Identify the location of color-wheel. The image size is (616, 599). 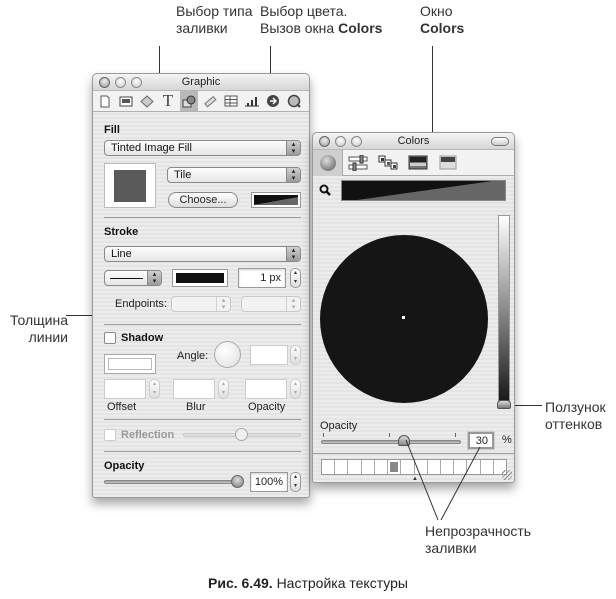
(404, 319).